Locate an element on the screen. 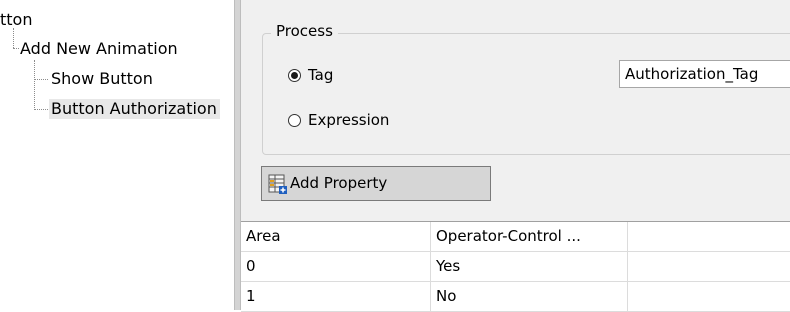 The image size is (790, 312). tree-node-root: tton is located at coordinates (16, 20).